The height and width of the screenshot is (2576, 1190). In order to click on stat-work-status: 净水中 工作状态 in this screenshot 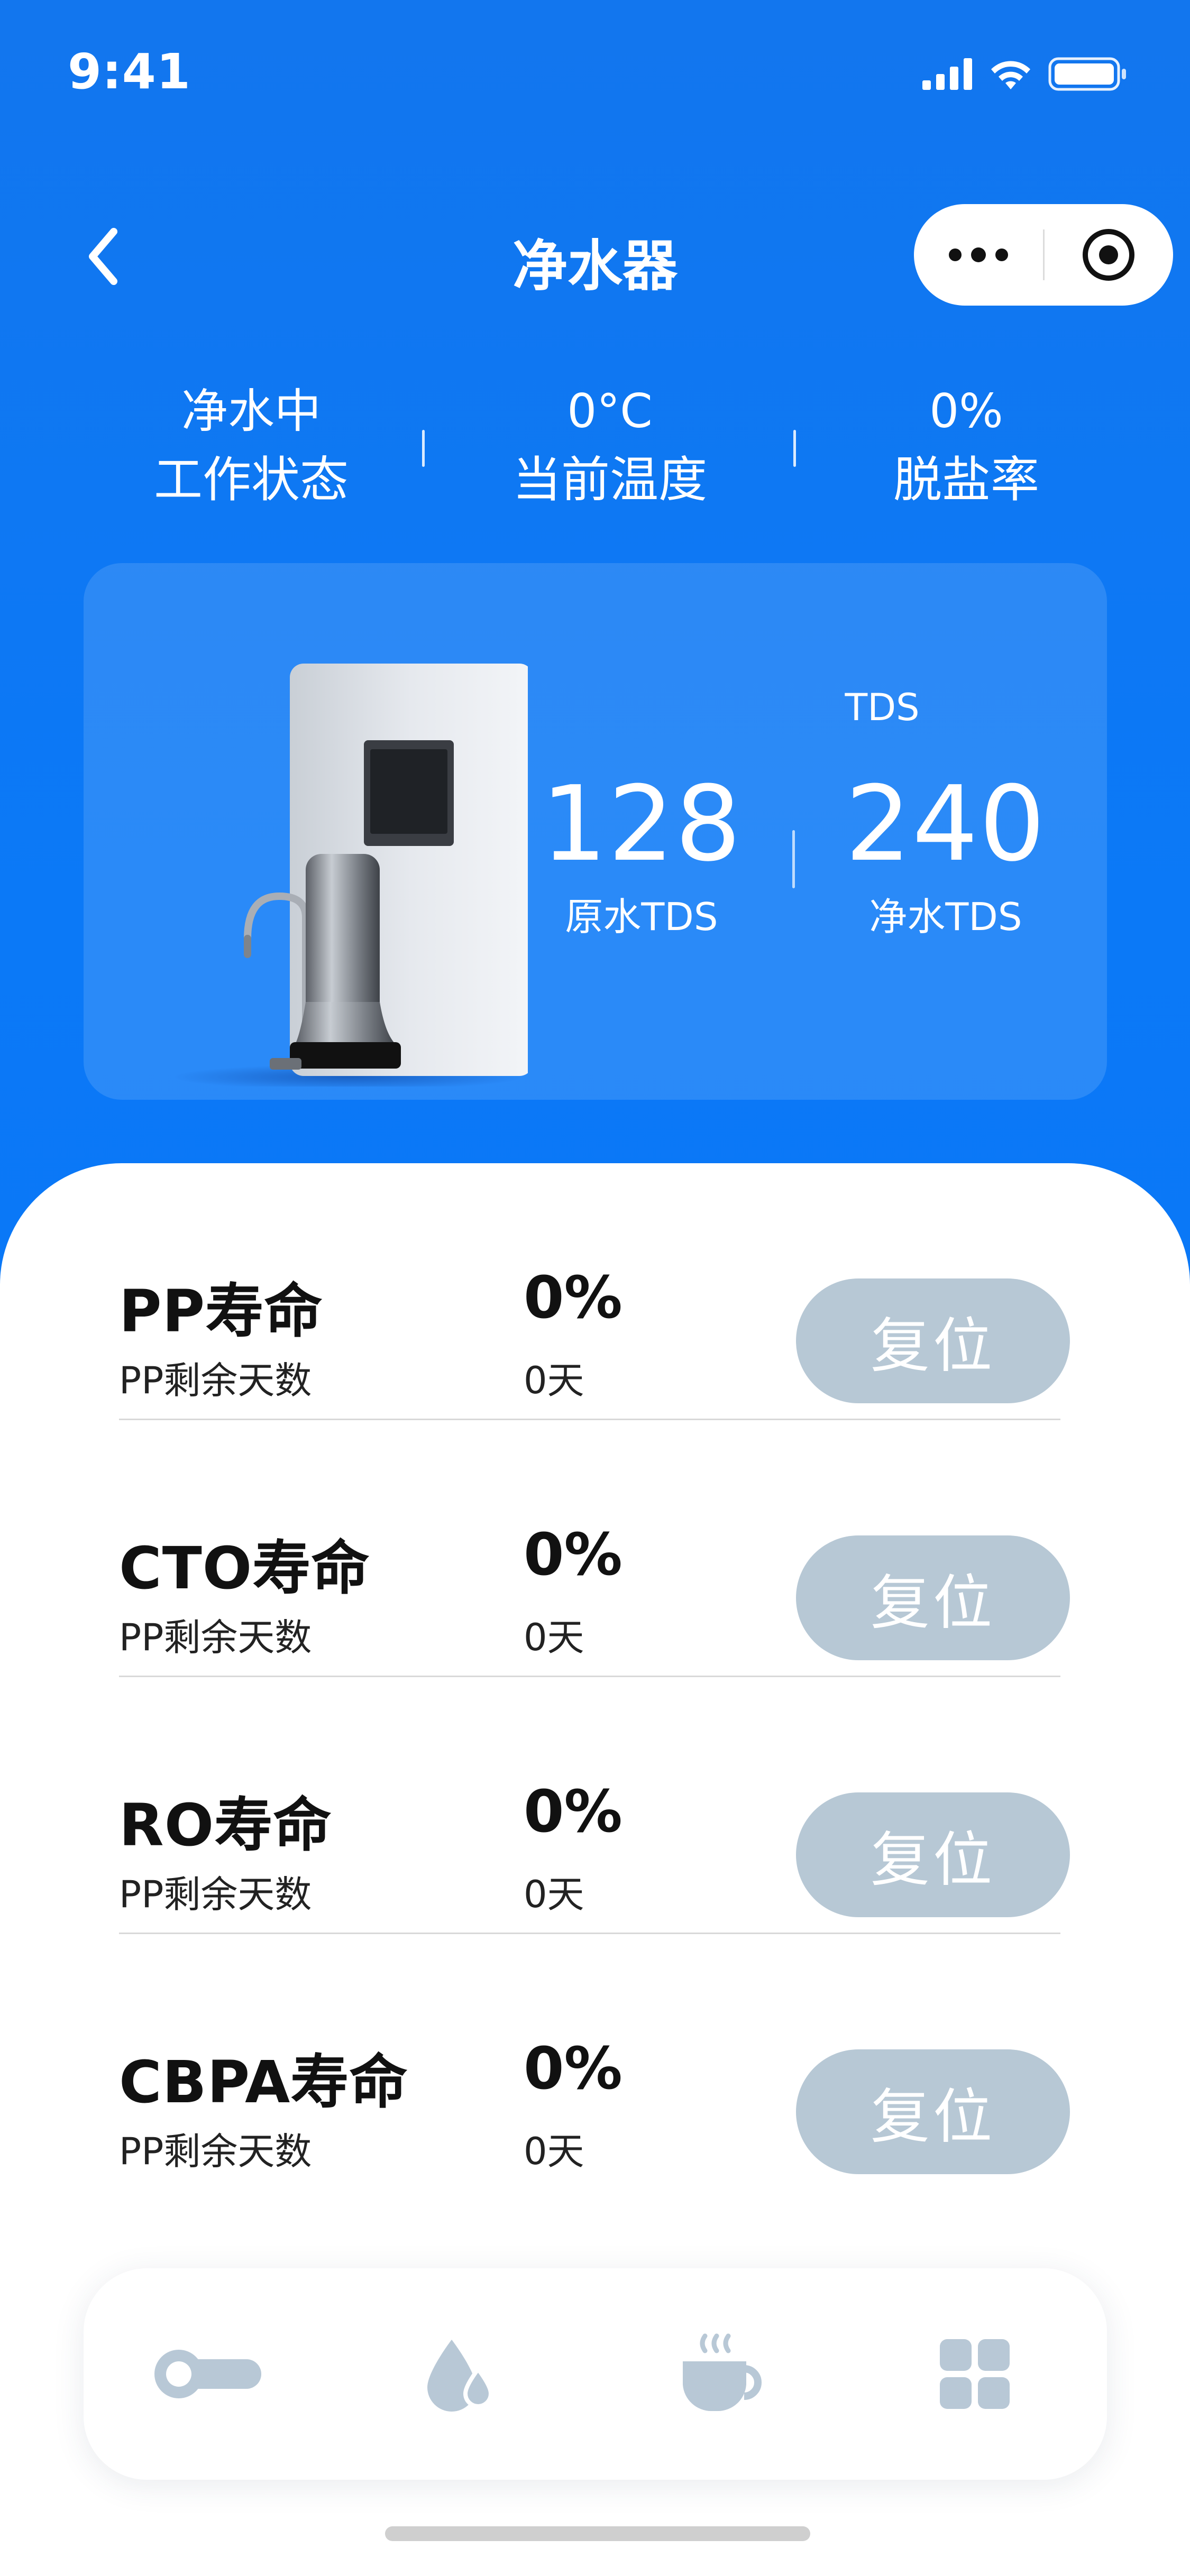, I will do `click(251, 448)`.